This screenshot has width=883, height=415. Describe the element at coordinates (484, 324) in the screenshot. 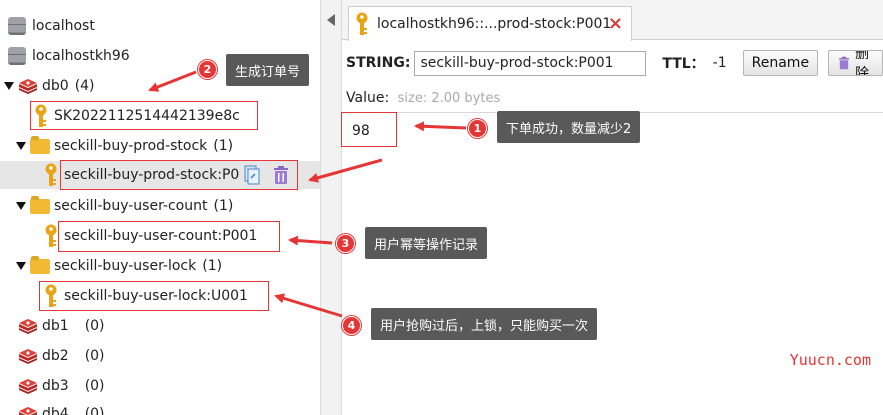

I see `annotation-callout-4: 用户抢购过后，上锁，只能购买一次` at that location.